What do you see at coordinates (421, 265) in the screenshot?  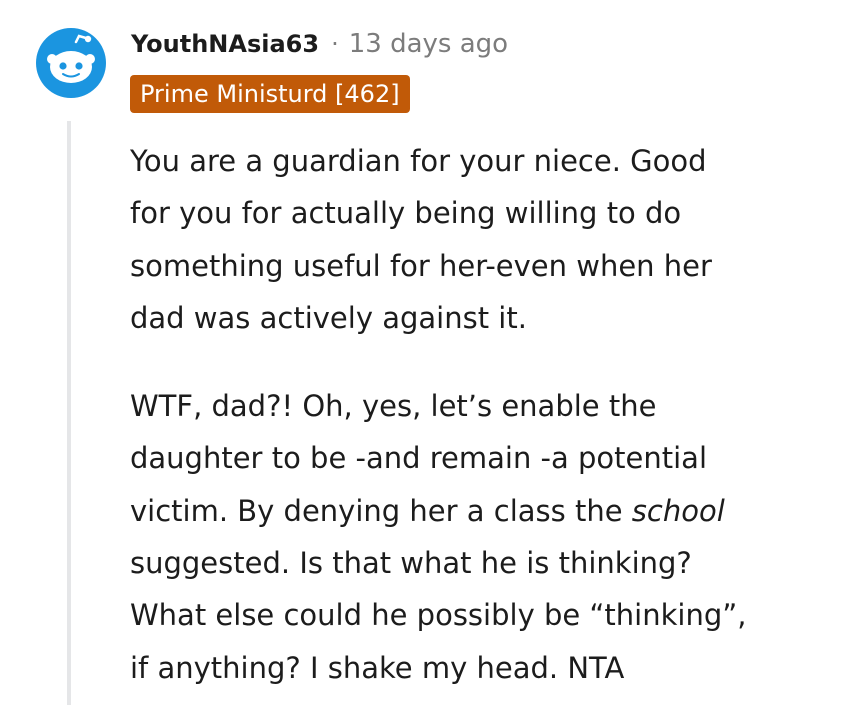 I see `text-line: something useful for her-even when her` at bounding box center [421, 265].